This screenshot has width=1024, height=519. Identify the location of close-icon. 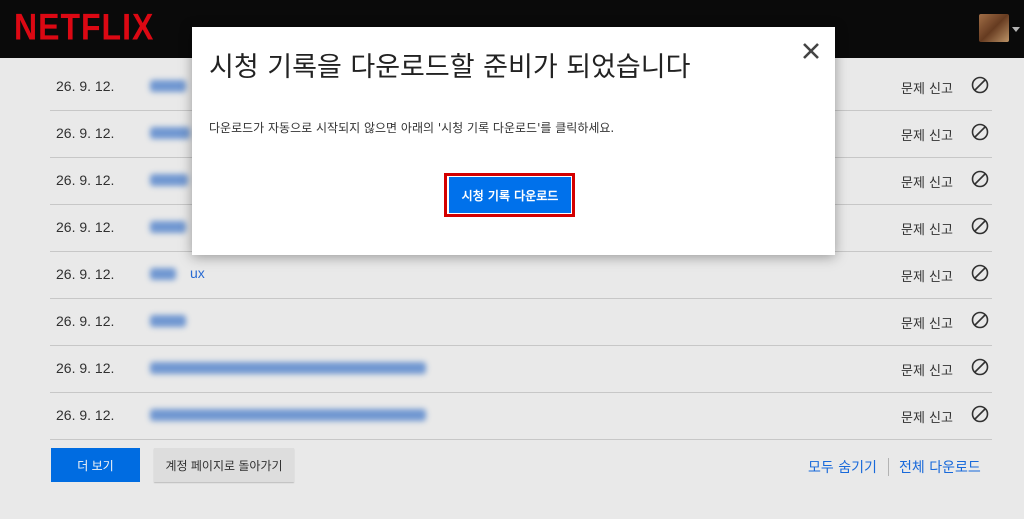
(811, 51).